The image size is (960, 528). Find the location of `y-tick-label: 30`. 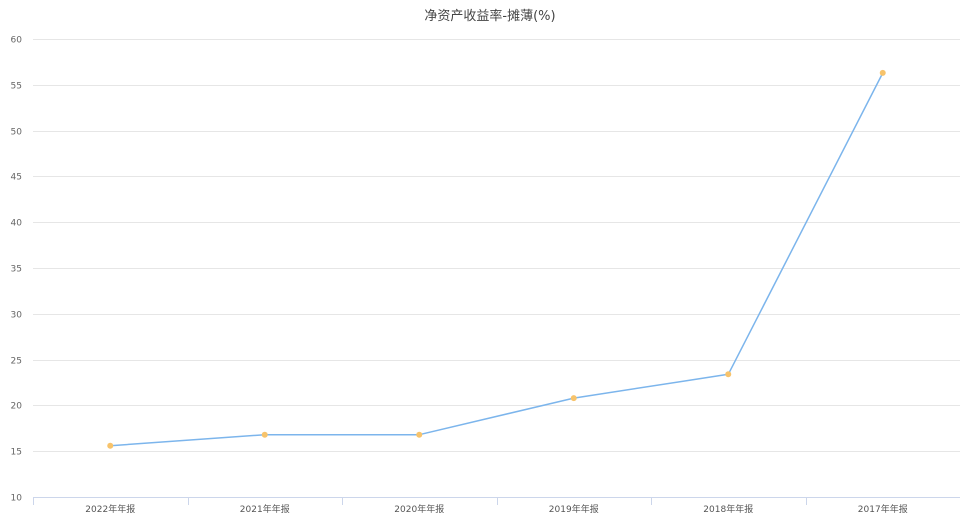

y-tick-label: 30 is located at coordinates (17, 316).